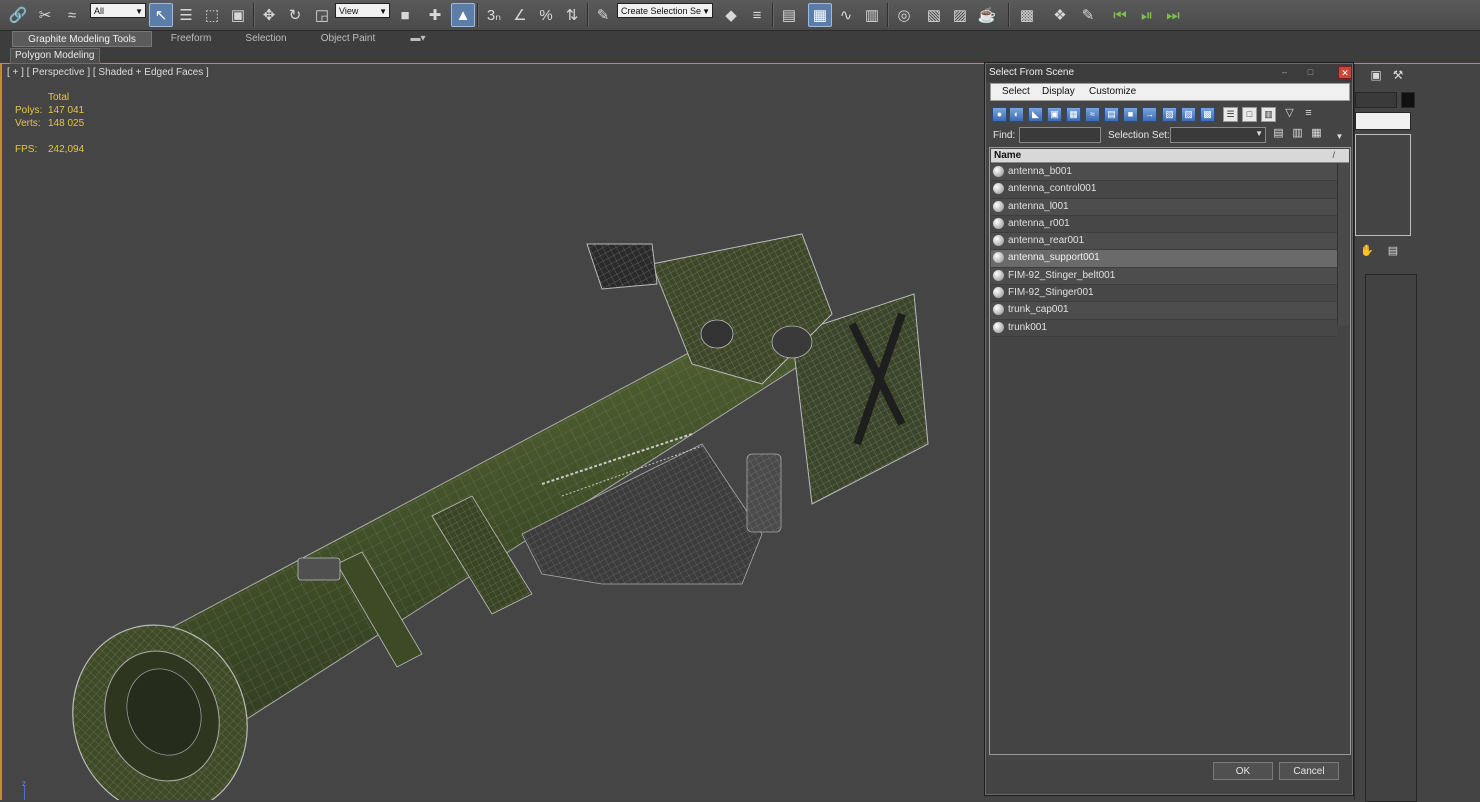 This screenshot has height=802, width=1480. What do you see at coordinates (1164, 259) in the screenshot?
I see `list-item: antenna_support001` at bounding box center [1164, 259].